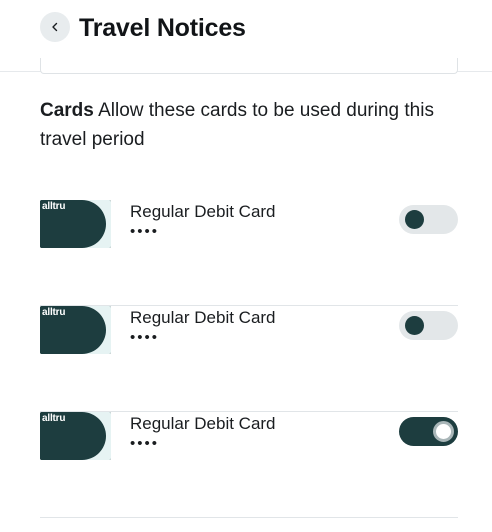 The height and width of the screenshot is (532, 492). Describe the element at coordinates (162, 28) in the screenshot. I see `page-title: Travel Notices` at that location.